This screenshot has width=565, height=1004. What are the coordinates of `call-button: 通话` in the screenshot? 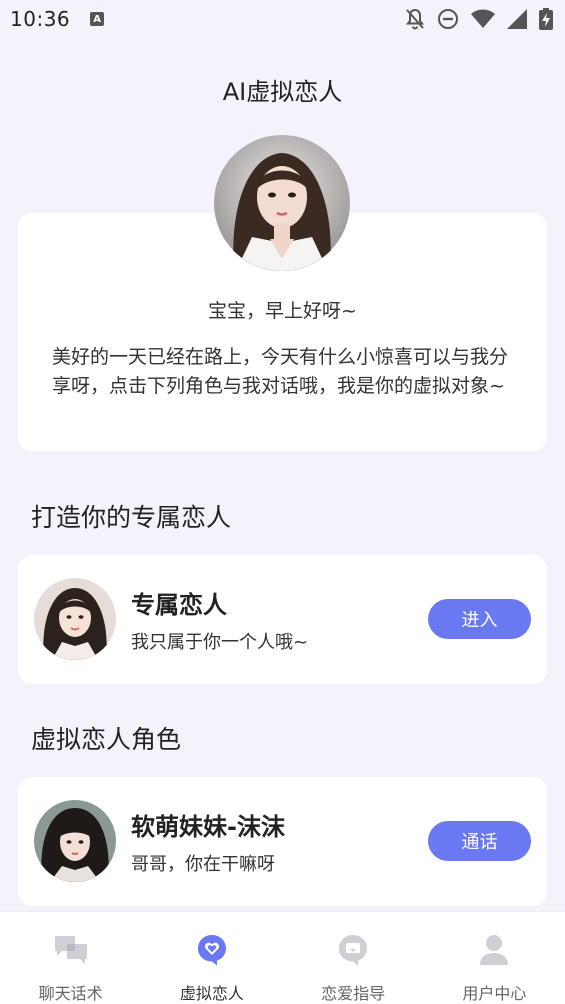 It's located at (479, 841).